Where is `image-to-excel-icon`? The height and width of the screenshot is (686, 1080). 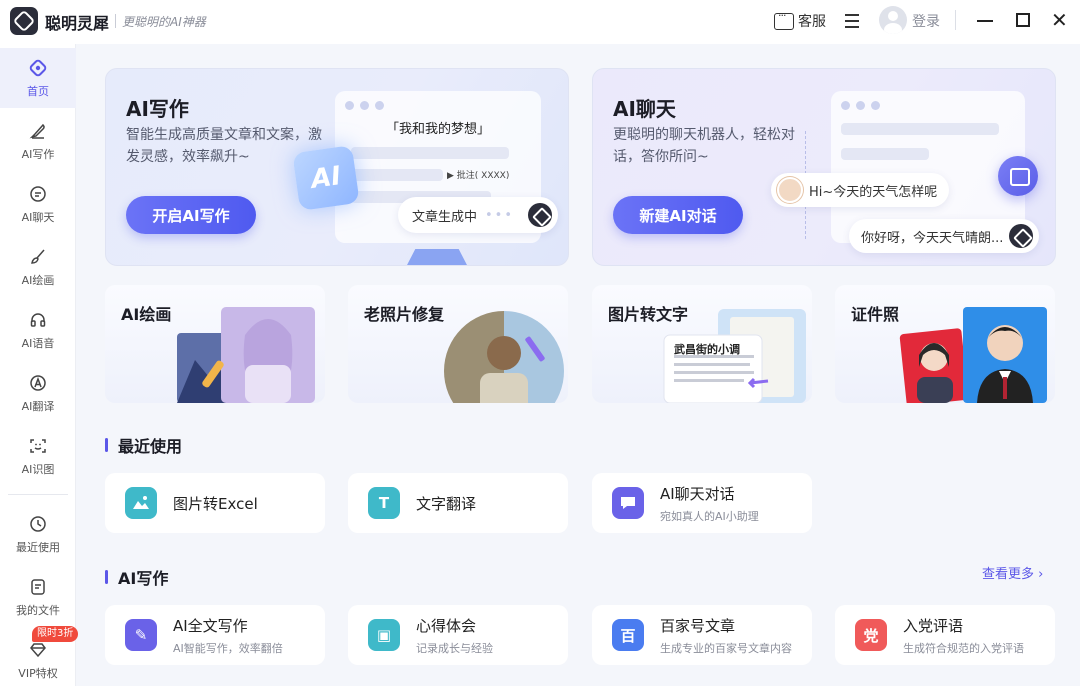
image-to-excel-icon is located at coordinates (141, 503).